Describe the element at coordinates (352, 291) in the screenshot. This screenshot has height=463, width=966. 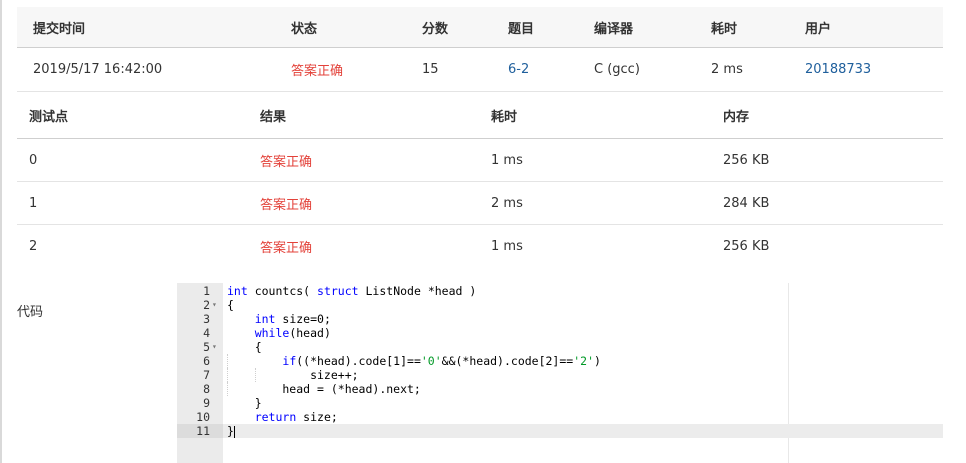
I see `code-text: int countcs( struct ListNode *head )` at that location.